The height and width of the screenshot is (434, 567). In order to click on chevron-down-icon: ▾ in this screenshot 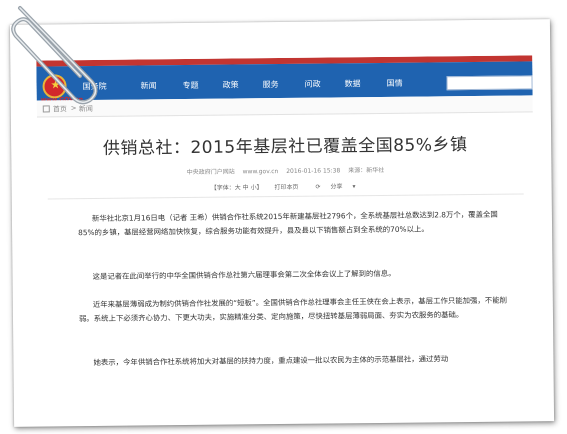, I will do `click(354, 187)`.